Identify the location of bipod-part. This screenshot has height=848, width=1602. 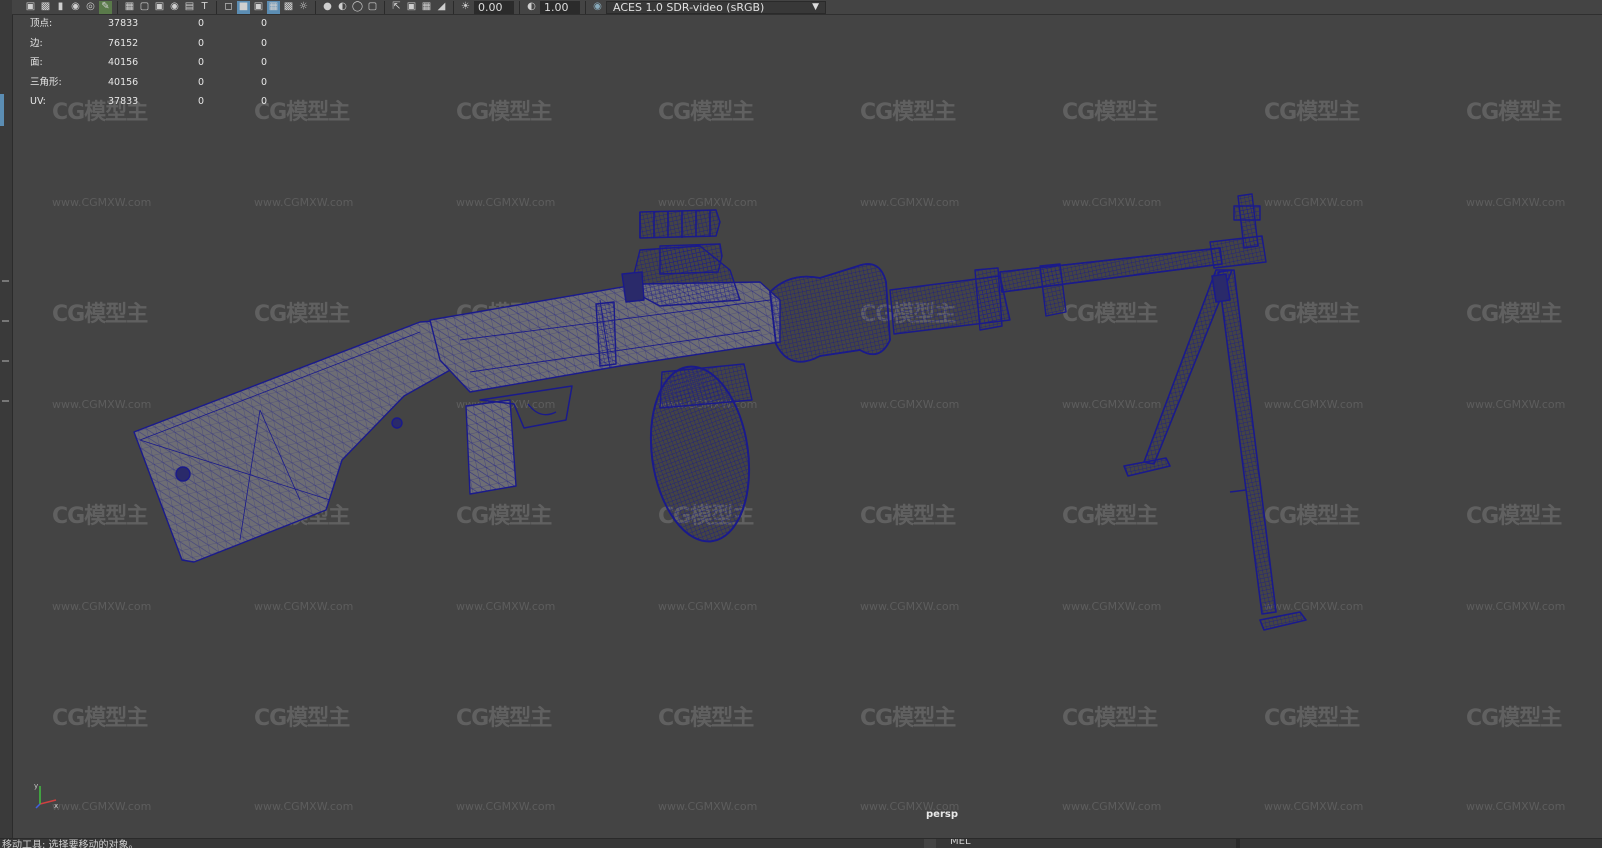
(1215, 450).